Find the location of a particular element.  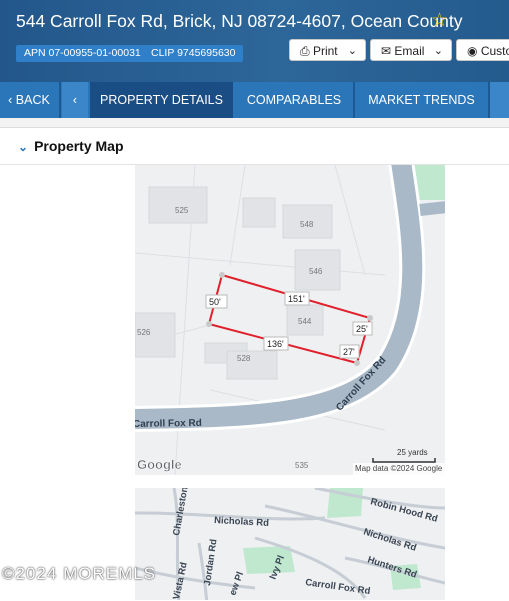

back-button: ‹ BACK is located at coordinates (29, 100).